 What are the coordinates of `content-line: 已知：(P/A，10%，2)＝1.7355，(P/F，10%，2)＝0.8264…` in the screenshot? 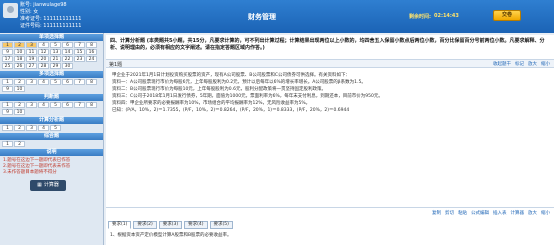 It's located at (231, 110).